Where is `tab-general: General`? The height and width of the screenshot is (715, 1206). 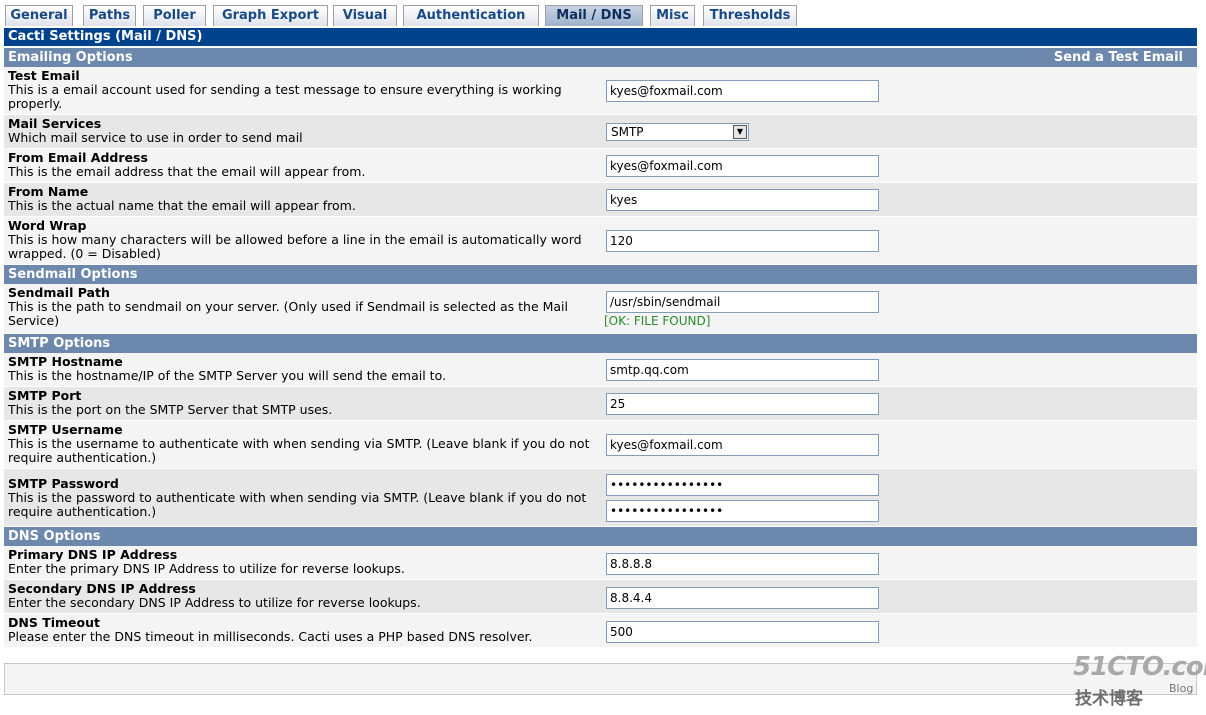 tab-general: General is located at coordinates (39, 15).